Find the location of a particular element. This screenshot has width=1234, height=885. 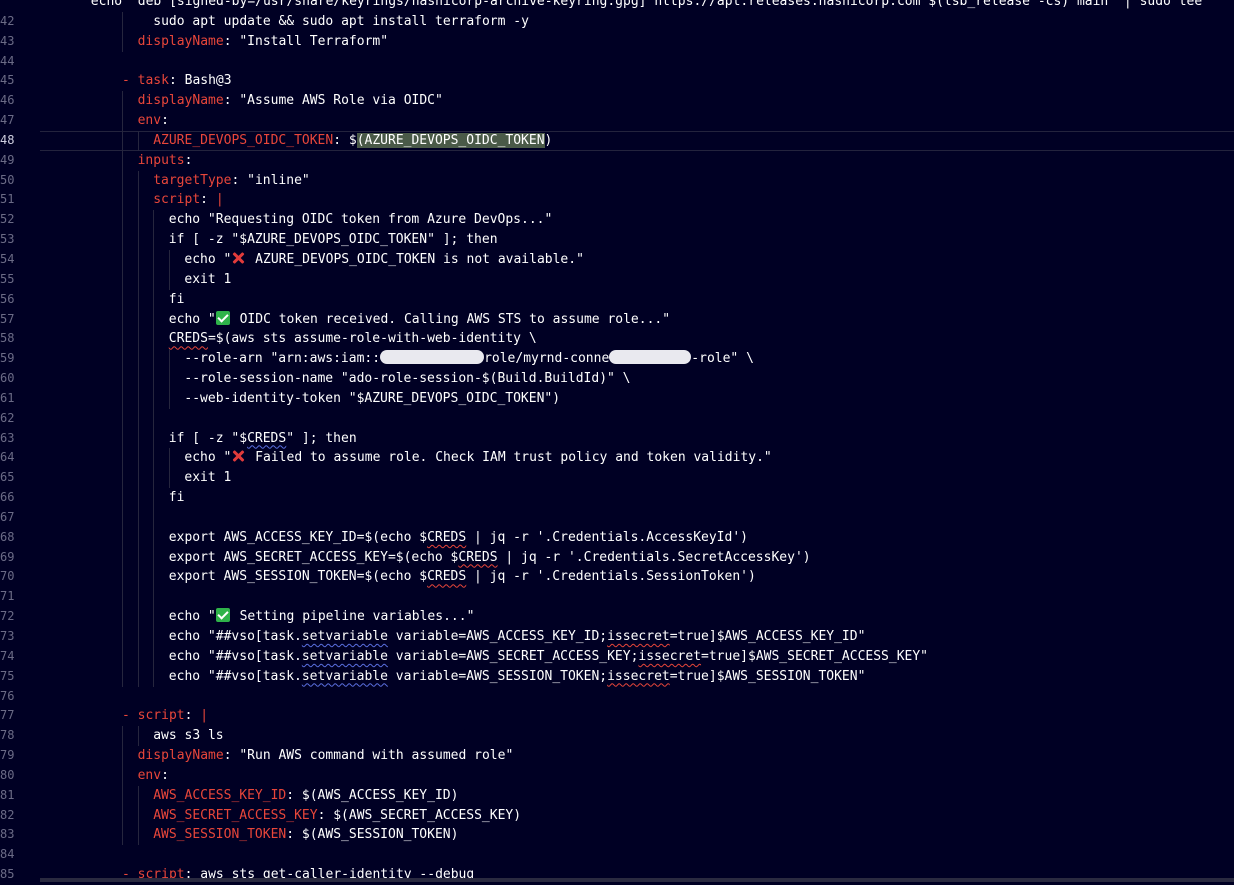

code-line: 77 - script: | is located at coordinates (617, 716).